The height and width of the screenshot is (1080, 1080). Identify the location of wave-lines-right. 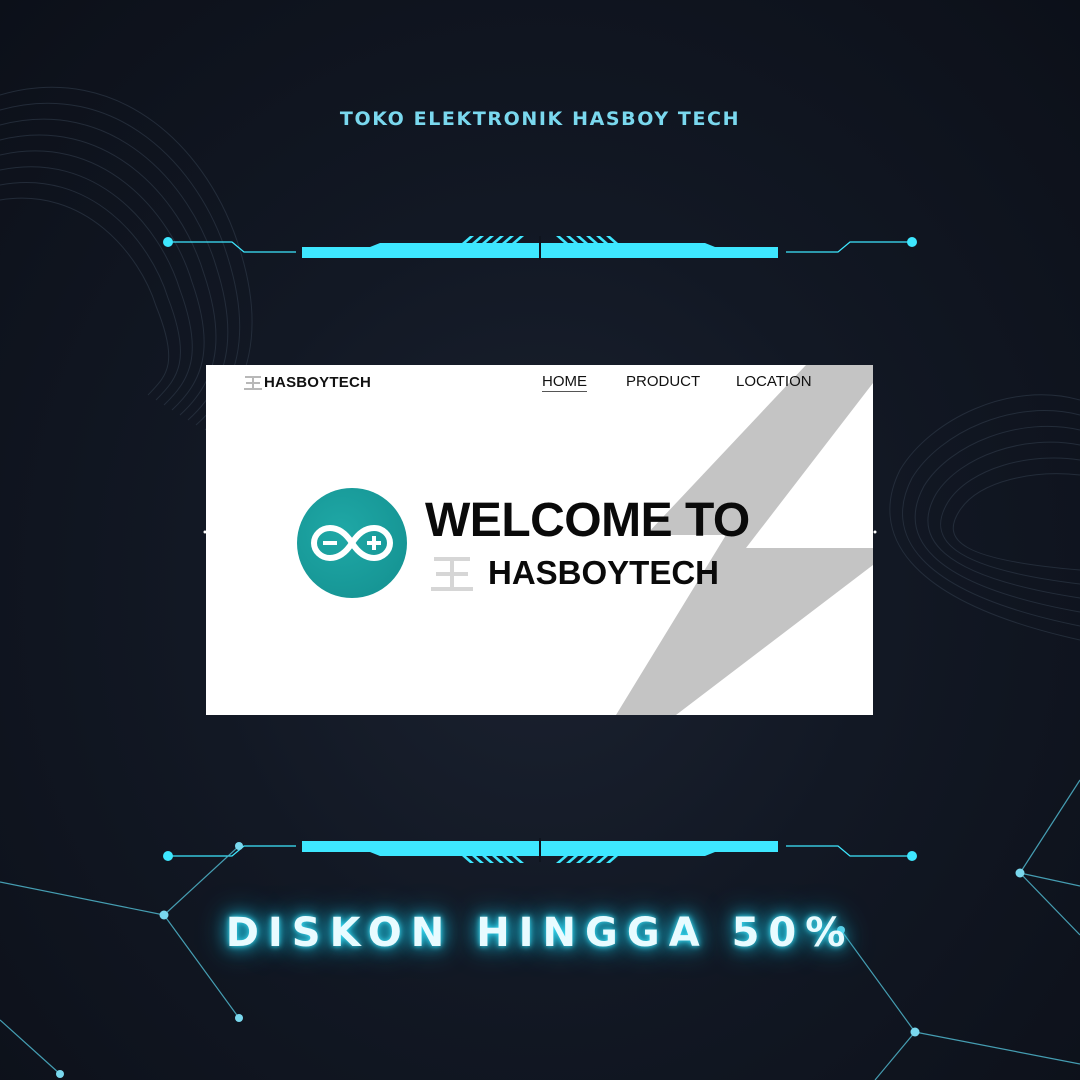
(984, 517).